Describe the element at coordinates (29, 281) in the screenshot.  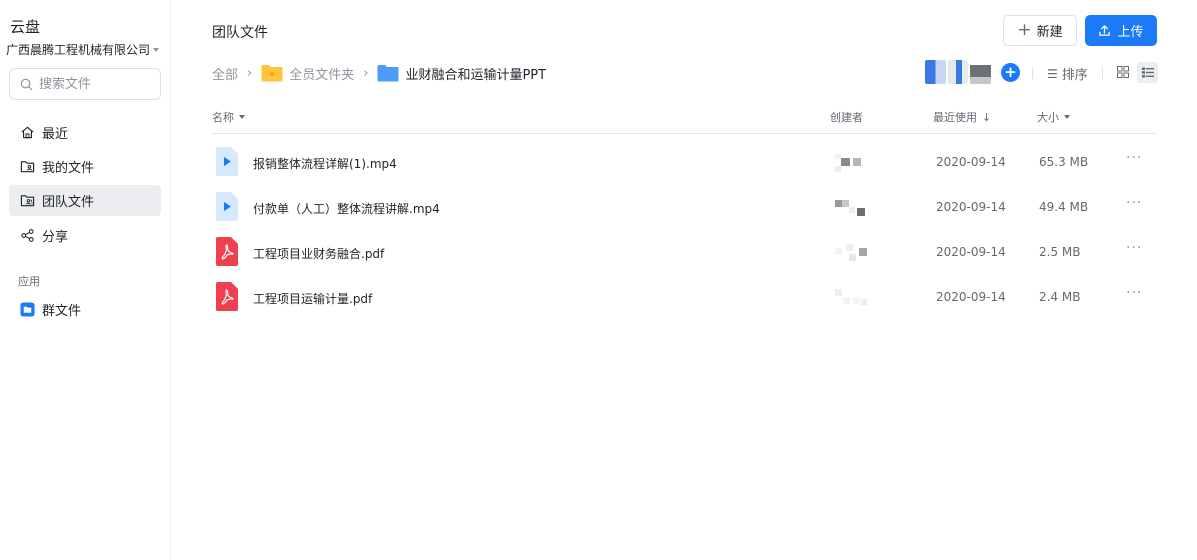
I see `apps-section-label: 应用` at that location.